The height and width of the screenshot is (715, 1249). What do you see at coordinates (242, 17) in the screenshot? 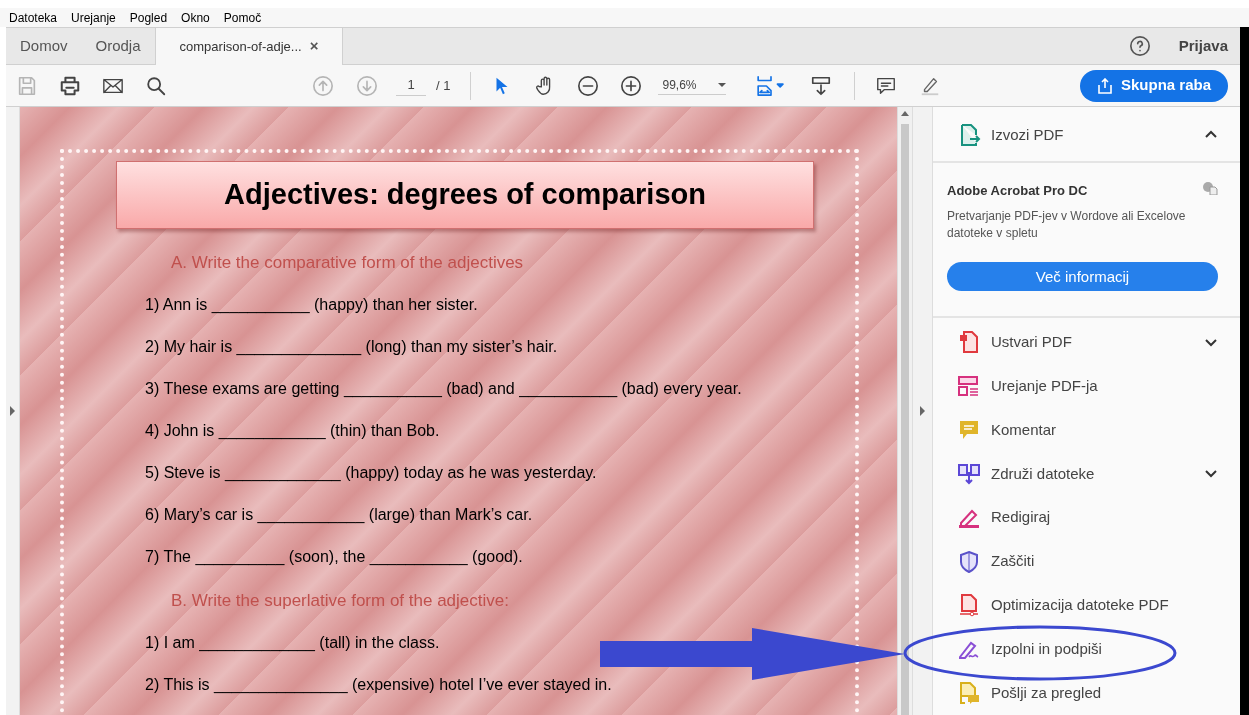
I see `menu-item: Pomoč` at bounding box center [242, 17].